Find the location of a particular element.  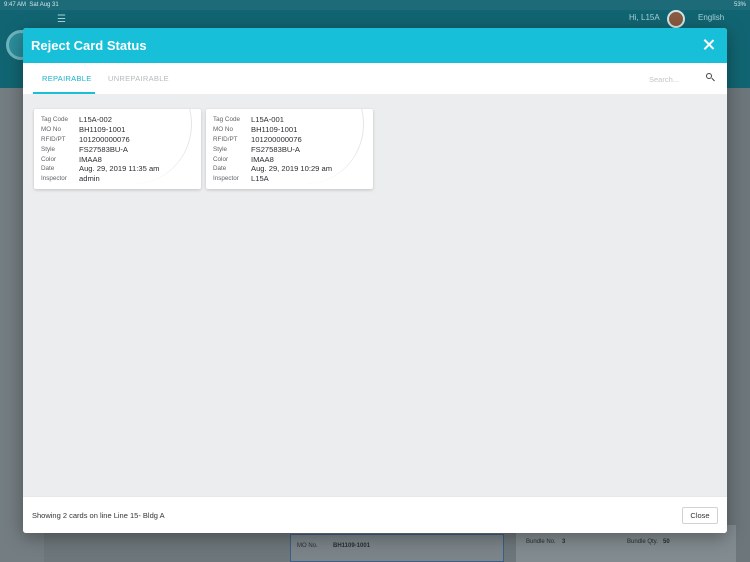

background-mo-panel: MO No. BH1109-1001 is located at coordinates (397, 548).